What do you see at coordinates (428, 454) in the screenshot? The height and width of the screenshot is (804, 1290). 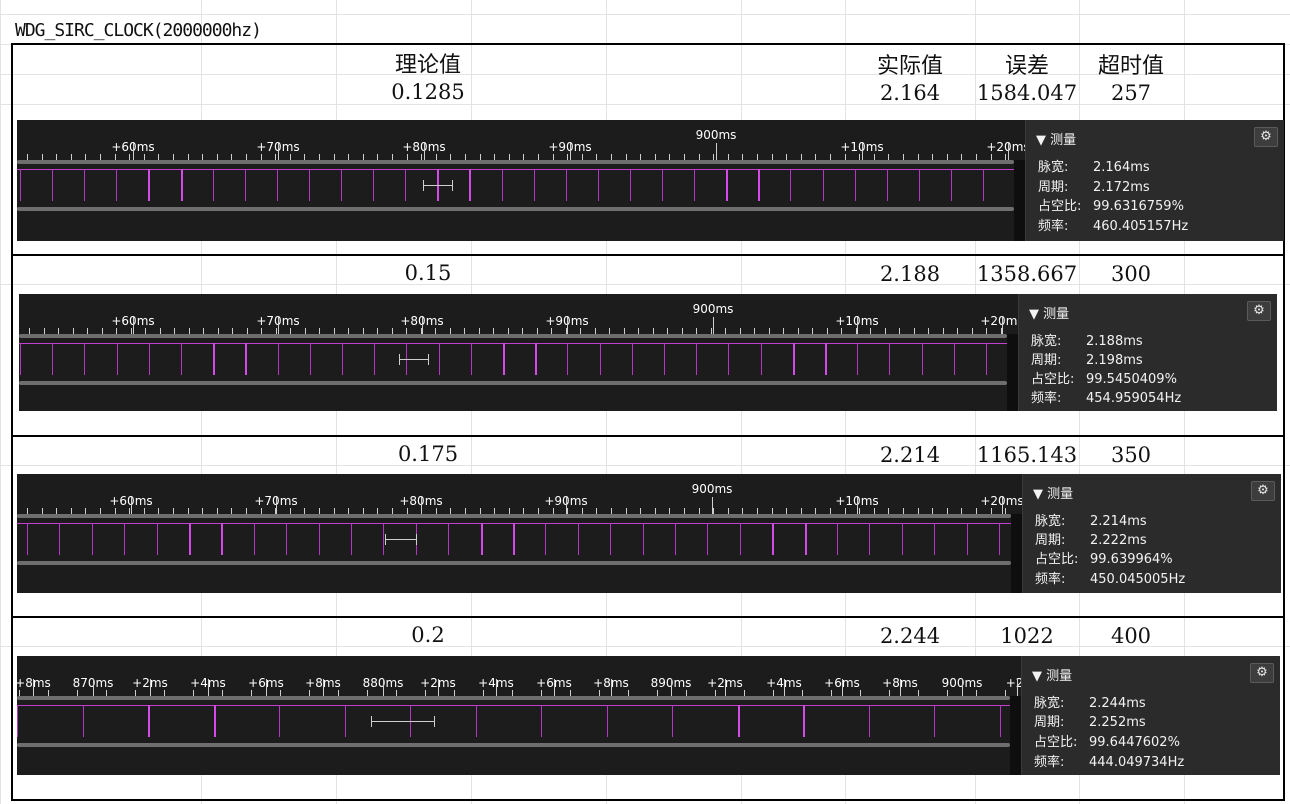 I see `cell-theory: 0.175` at bounding box center [428, 454].